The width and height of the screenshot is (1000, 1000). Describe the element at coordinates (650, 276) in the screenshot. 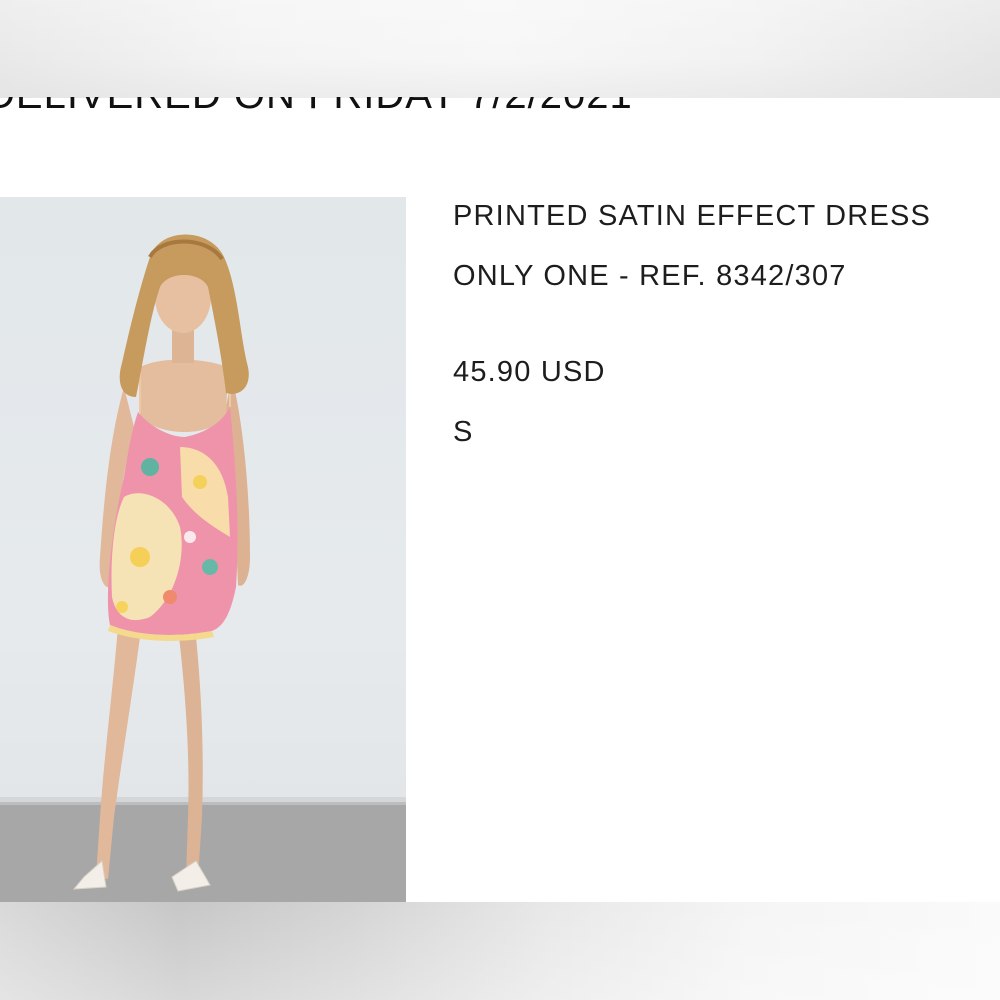

I see `product-reference: ONLY ONE - REF. 8342/307` at that location.